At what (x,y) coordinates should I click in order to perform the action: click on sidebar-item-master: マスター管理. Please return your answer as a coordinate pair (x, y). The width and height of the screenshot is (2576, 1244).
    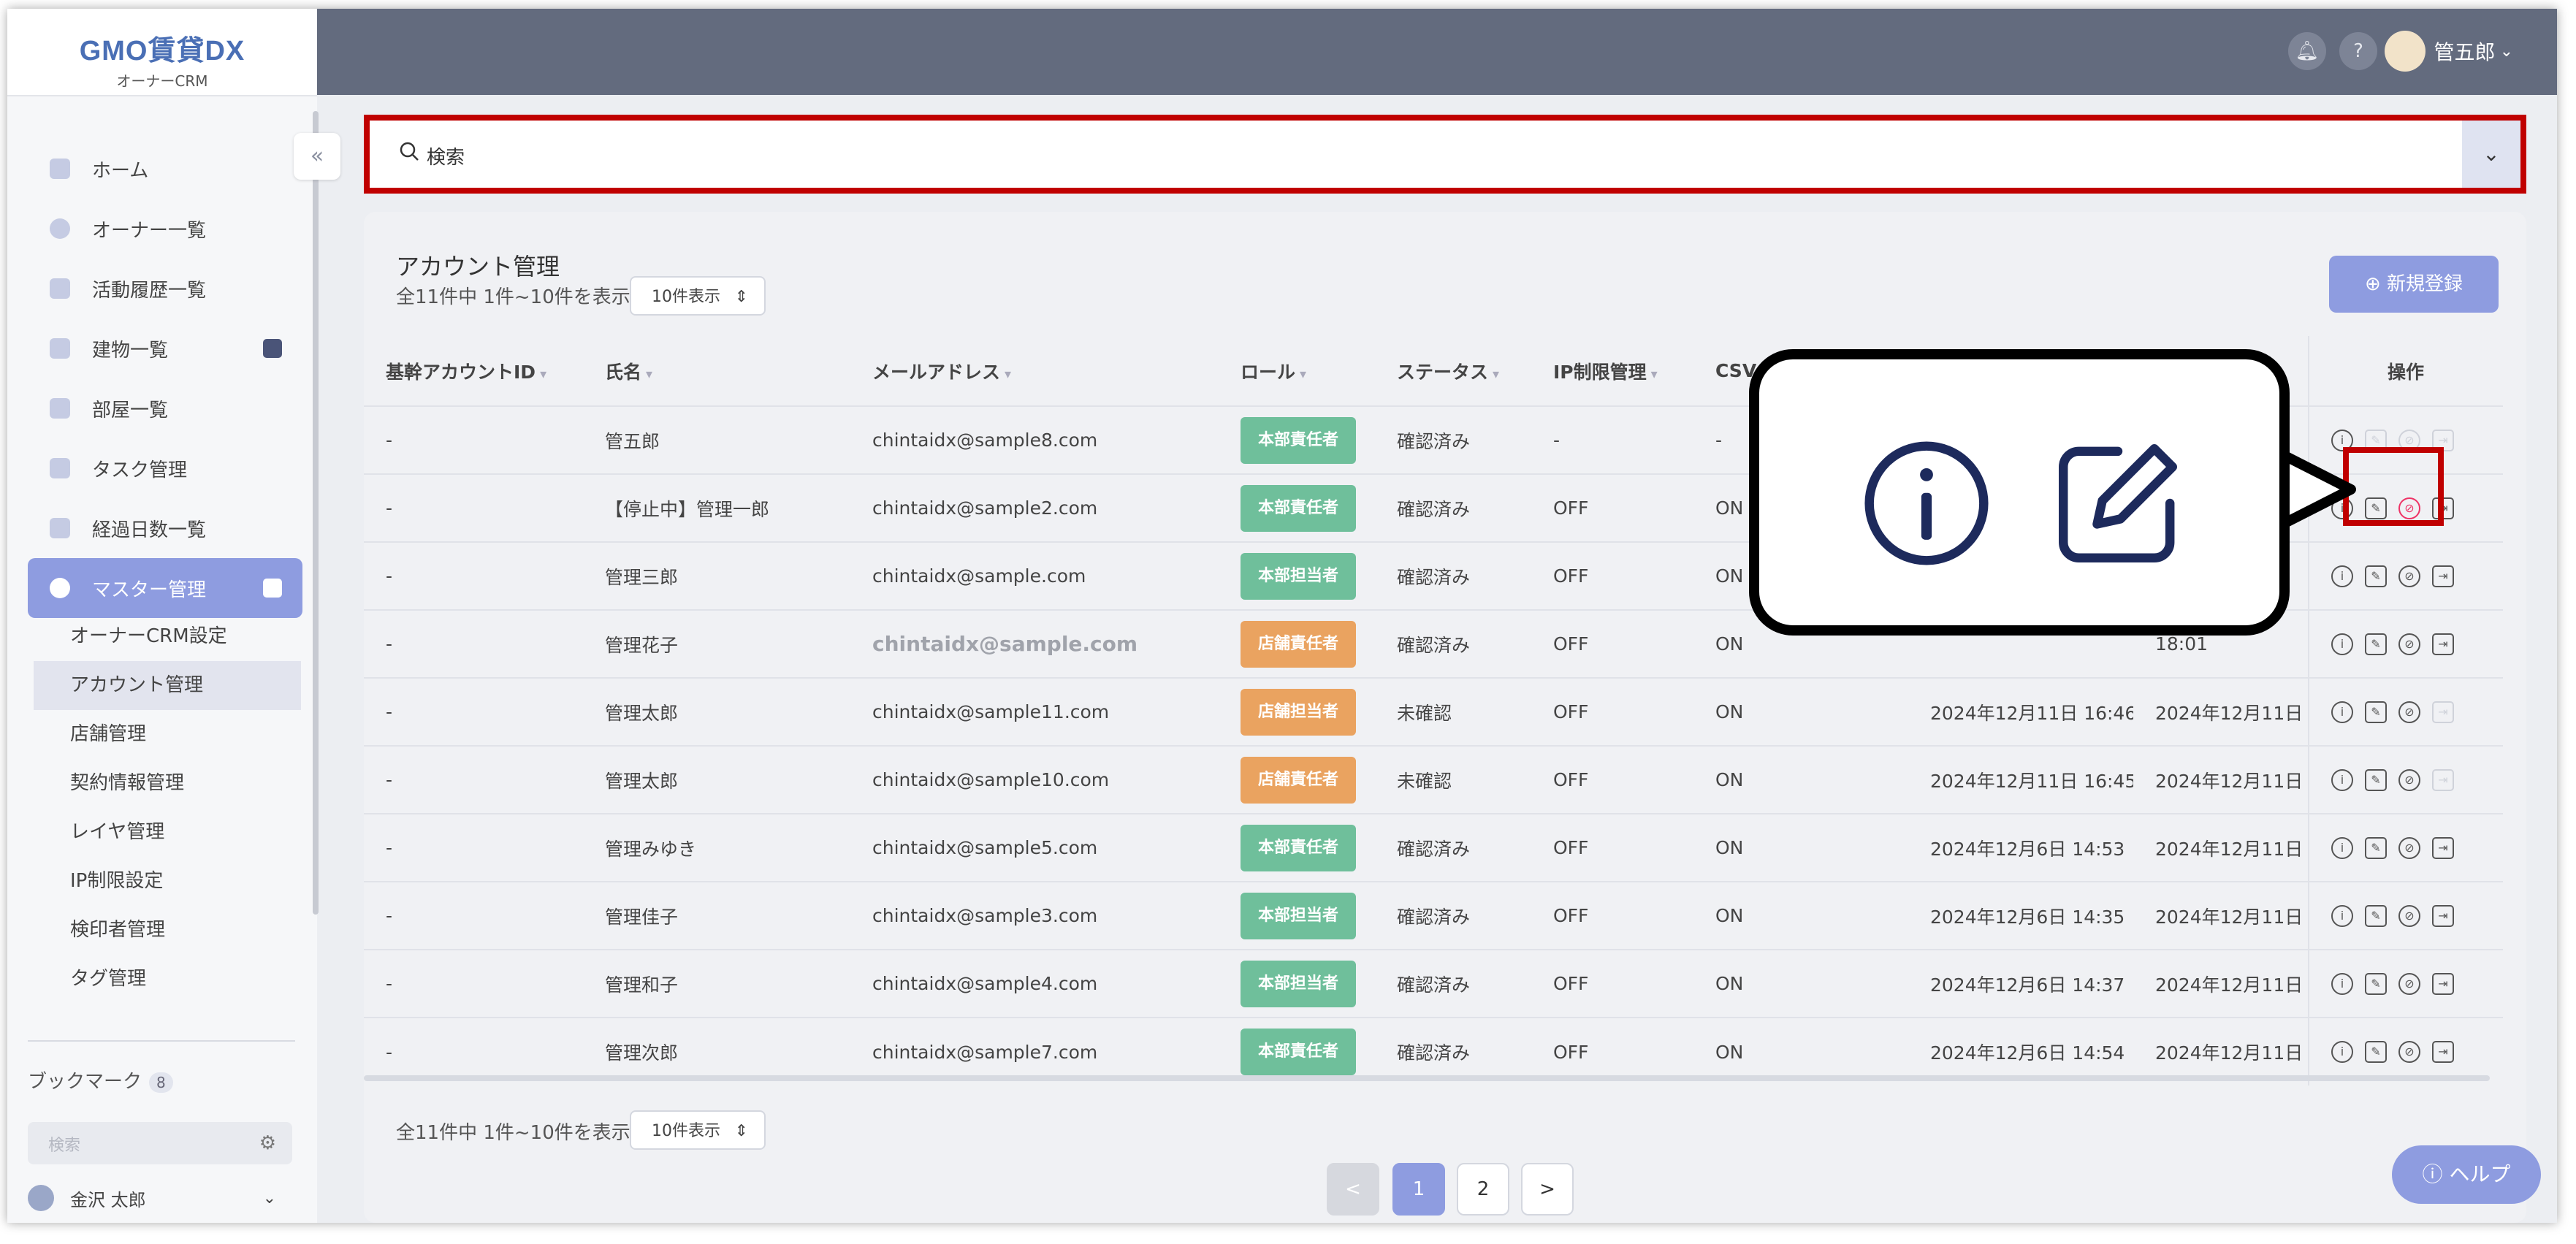
    Looking at the image, I should click on (165, 588).